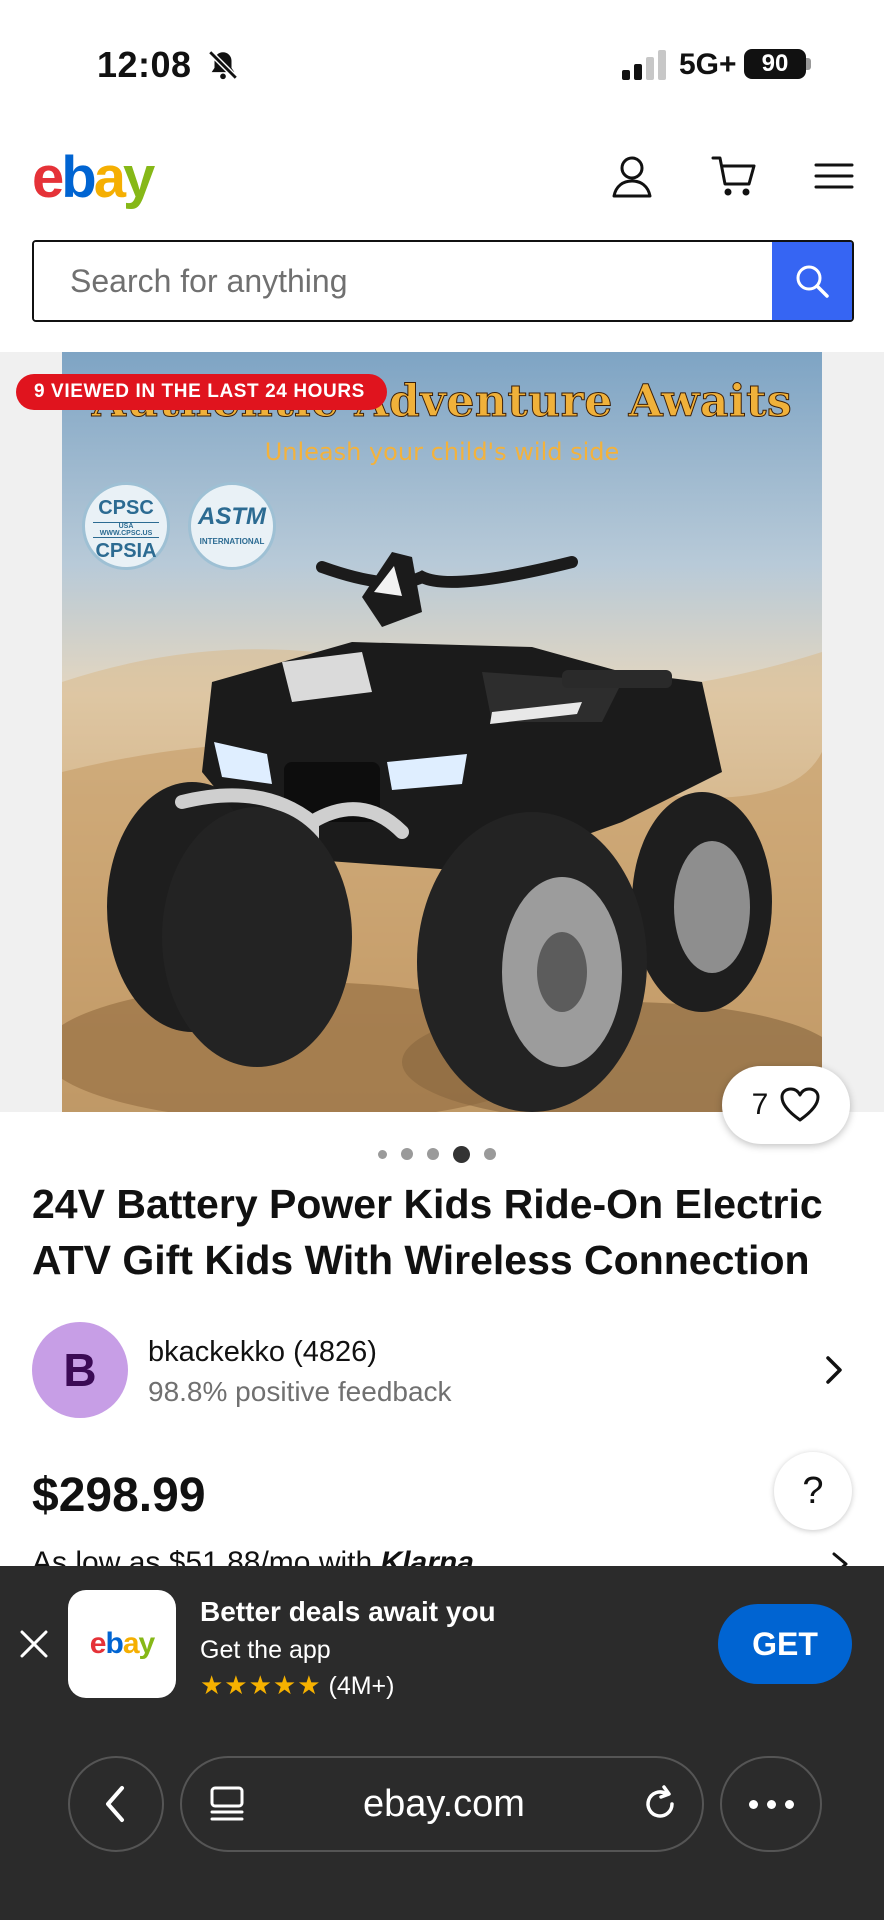  What do you see at coordinates (109, 177) in the screenshot?
I see `logo-letter-a: a` at bounding box center [109, 177].